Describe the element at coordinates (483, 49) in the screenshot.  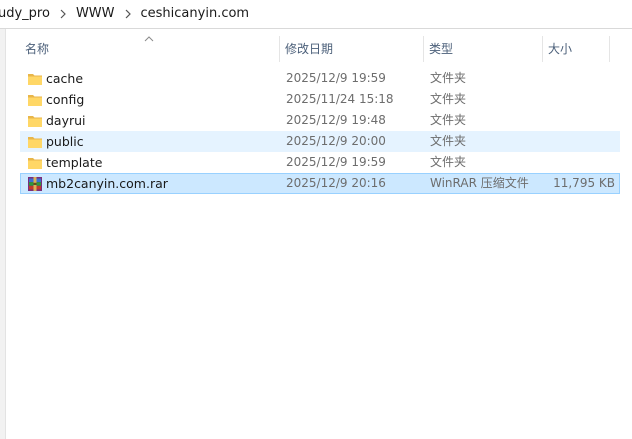
I see `column-header-type: 类型` at that location.